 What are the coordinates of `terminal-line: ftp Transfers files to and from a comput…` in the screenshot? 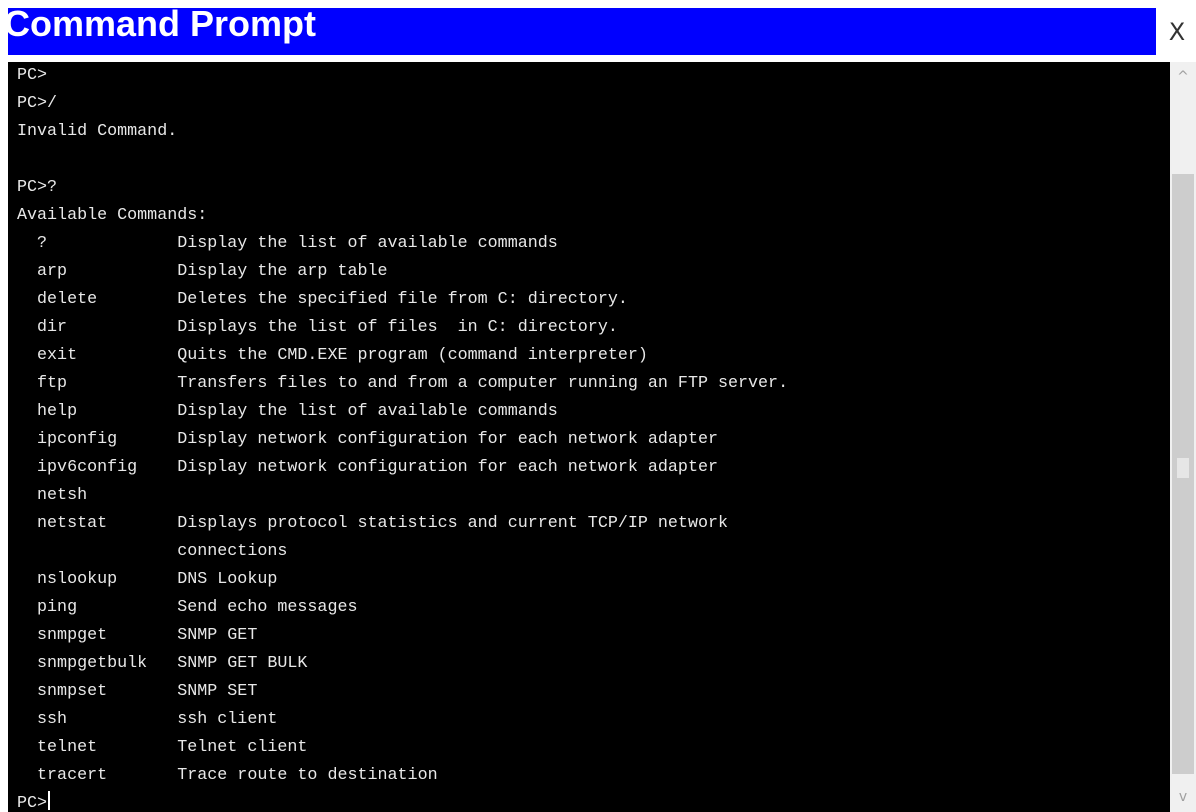 It's located at (403, 383).